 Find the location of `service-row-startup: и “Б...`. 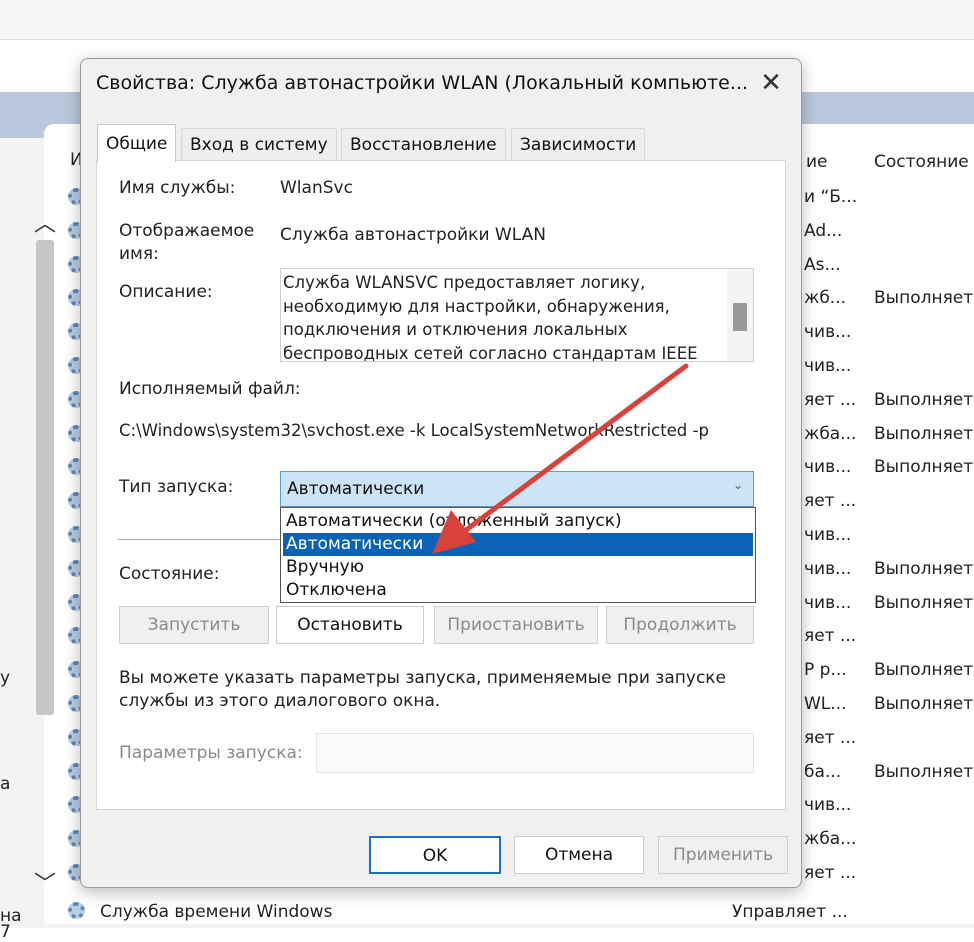

service-row-startup: и “Б... is located at coordinates (834, 197).